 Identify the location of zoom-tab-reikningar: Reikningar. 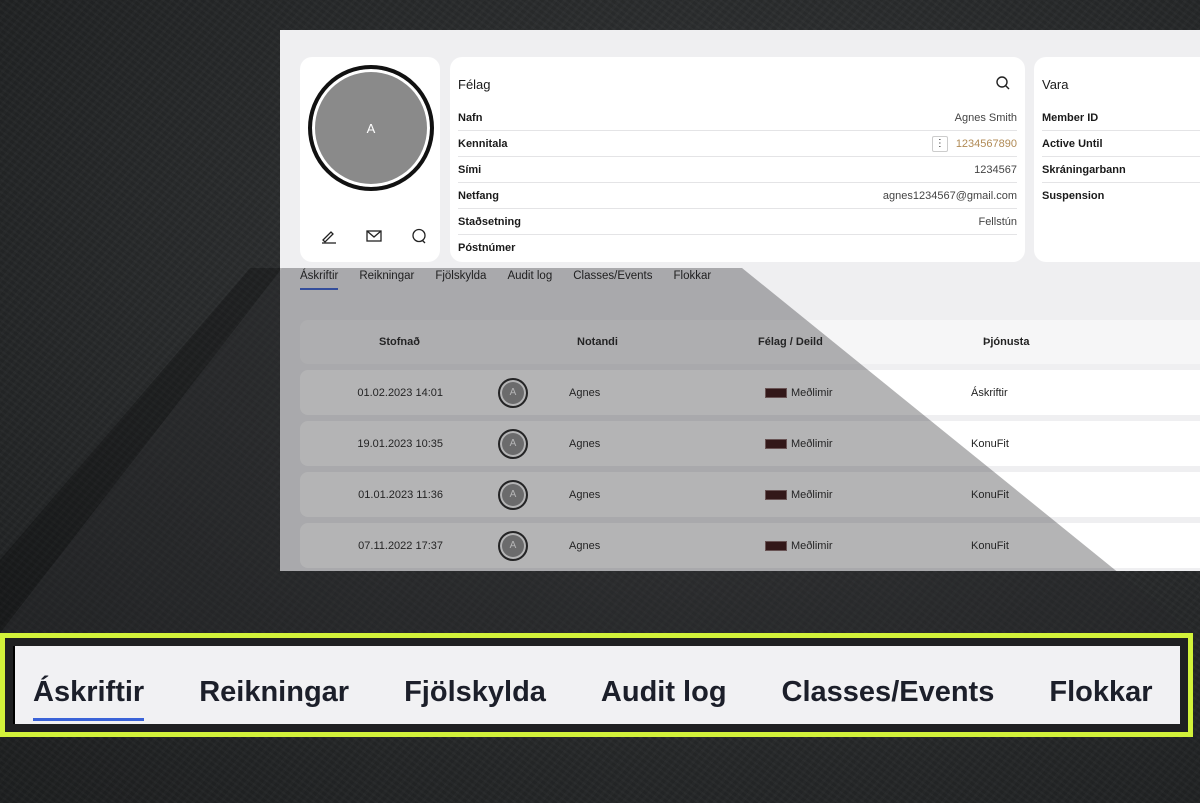
(274, 698).